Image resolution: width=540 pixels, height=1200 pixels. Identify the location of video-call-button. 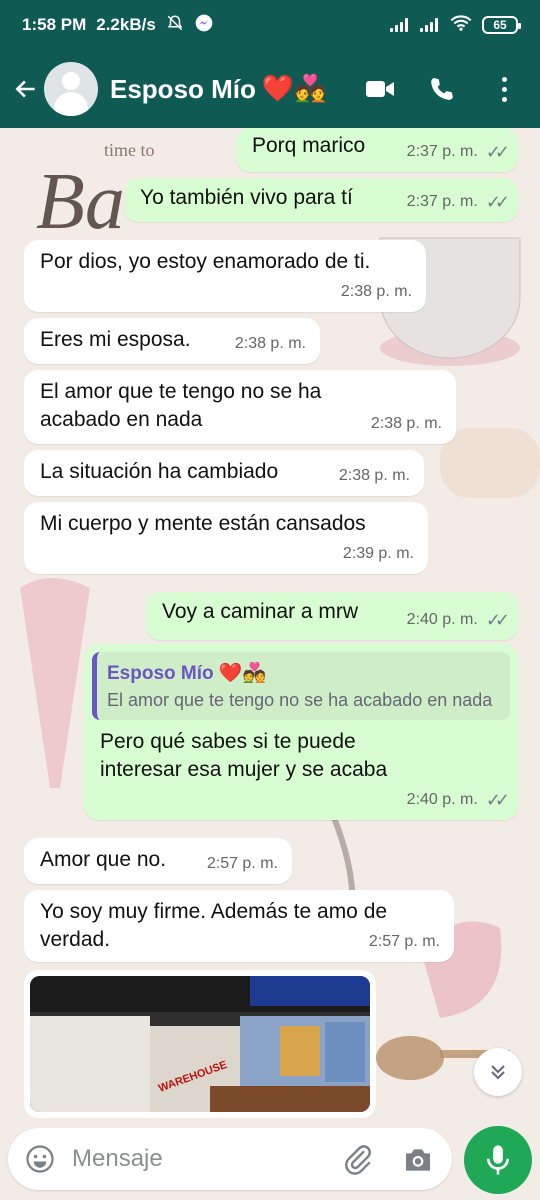
(380, 89).